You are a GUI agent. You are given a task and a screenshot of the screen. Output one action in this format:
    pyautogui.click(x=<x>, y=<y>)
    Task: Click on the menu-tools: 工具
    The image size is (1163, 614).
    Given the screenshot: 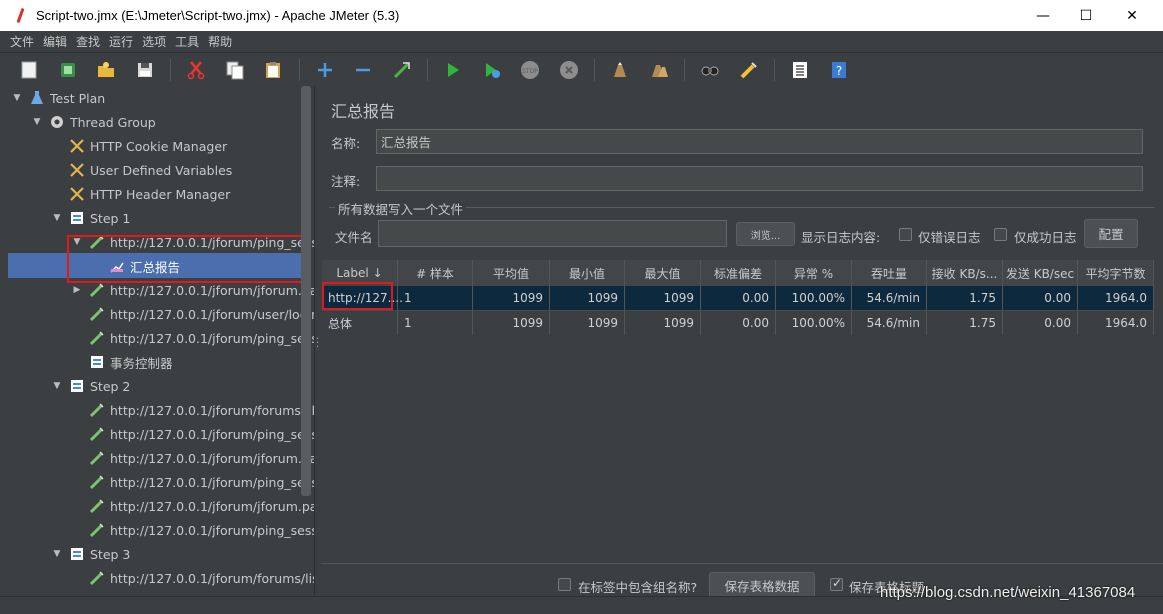 What is the action you would take?
    pyautogui.click(x=187, y=41)
    